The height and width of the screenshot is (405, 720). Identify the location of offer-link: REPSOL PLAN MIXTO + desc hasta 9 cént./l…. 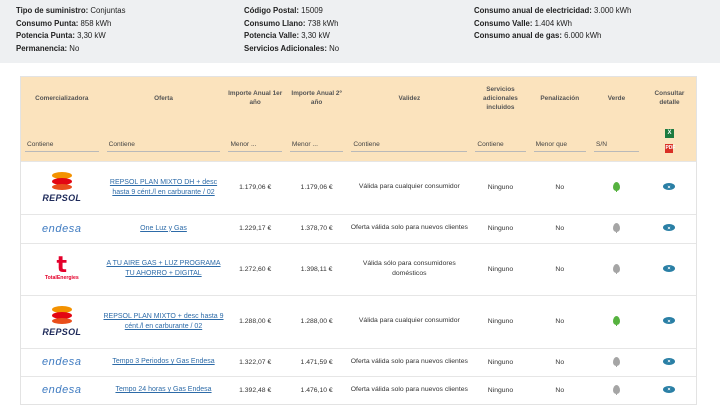
(164, 322).